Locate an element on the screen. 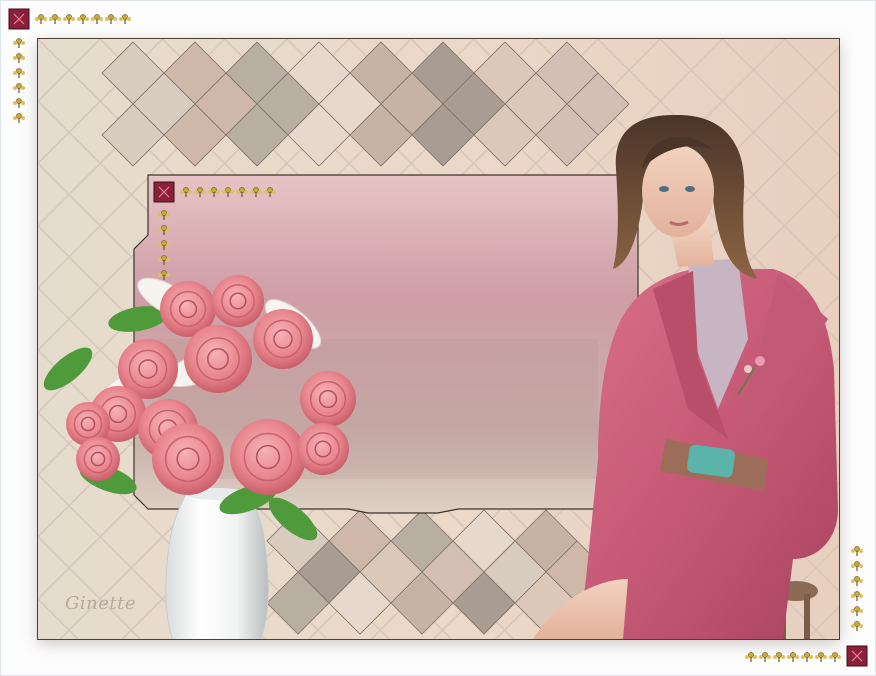  vase is located at coordinates (217, 563).